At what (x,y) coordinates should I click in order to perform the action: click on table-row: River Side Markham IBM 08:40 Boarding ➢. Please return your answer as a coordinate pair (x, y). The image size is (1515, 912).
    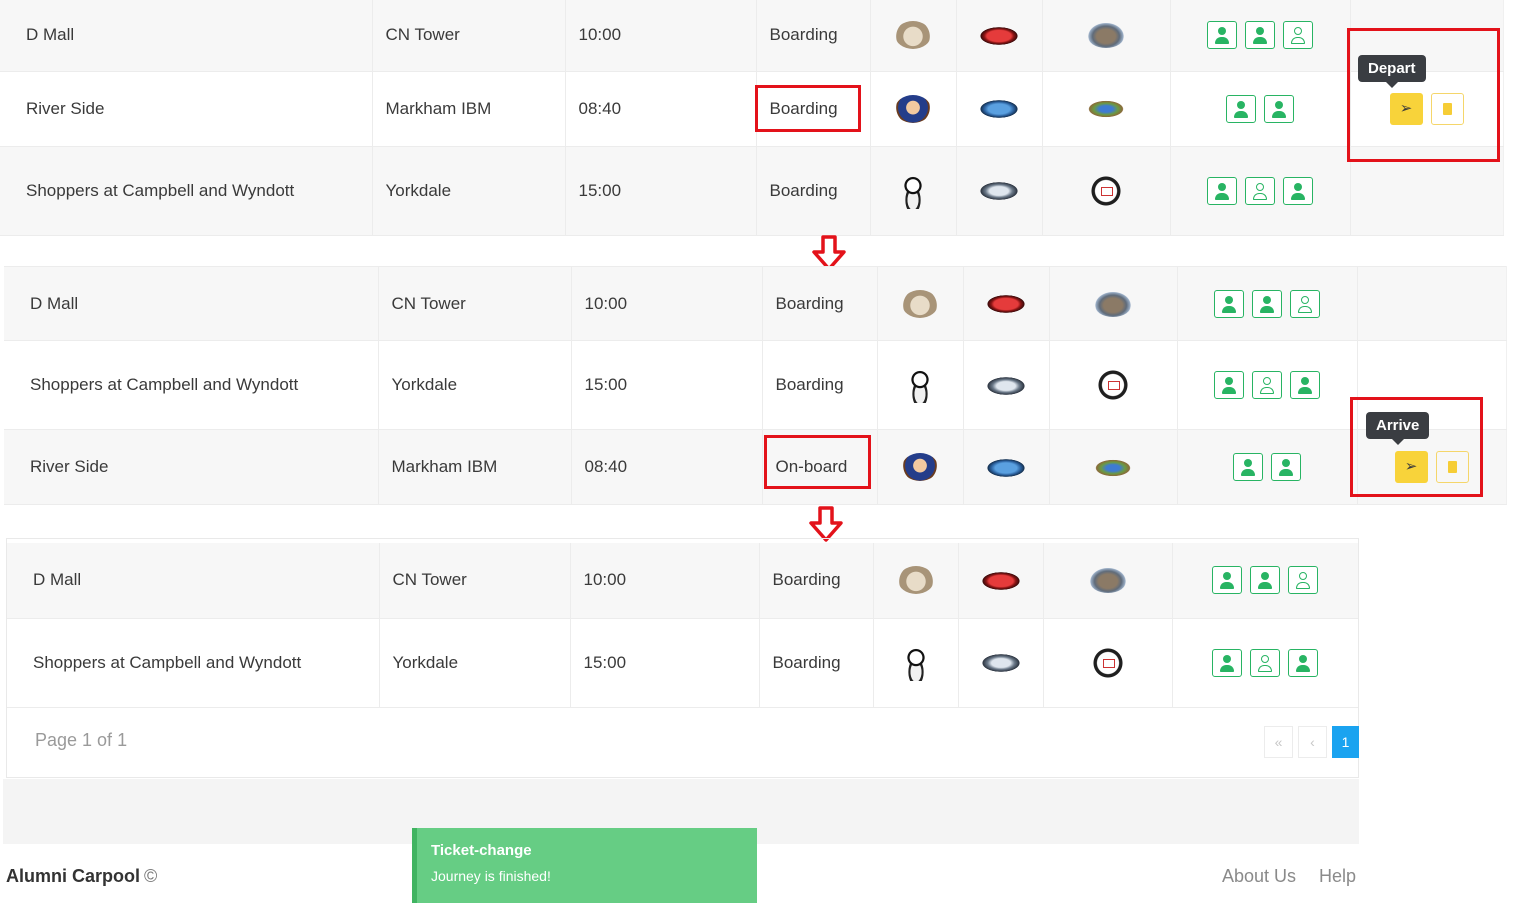
    Looking at the image, I should click on (752, 109).